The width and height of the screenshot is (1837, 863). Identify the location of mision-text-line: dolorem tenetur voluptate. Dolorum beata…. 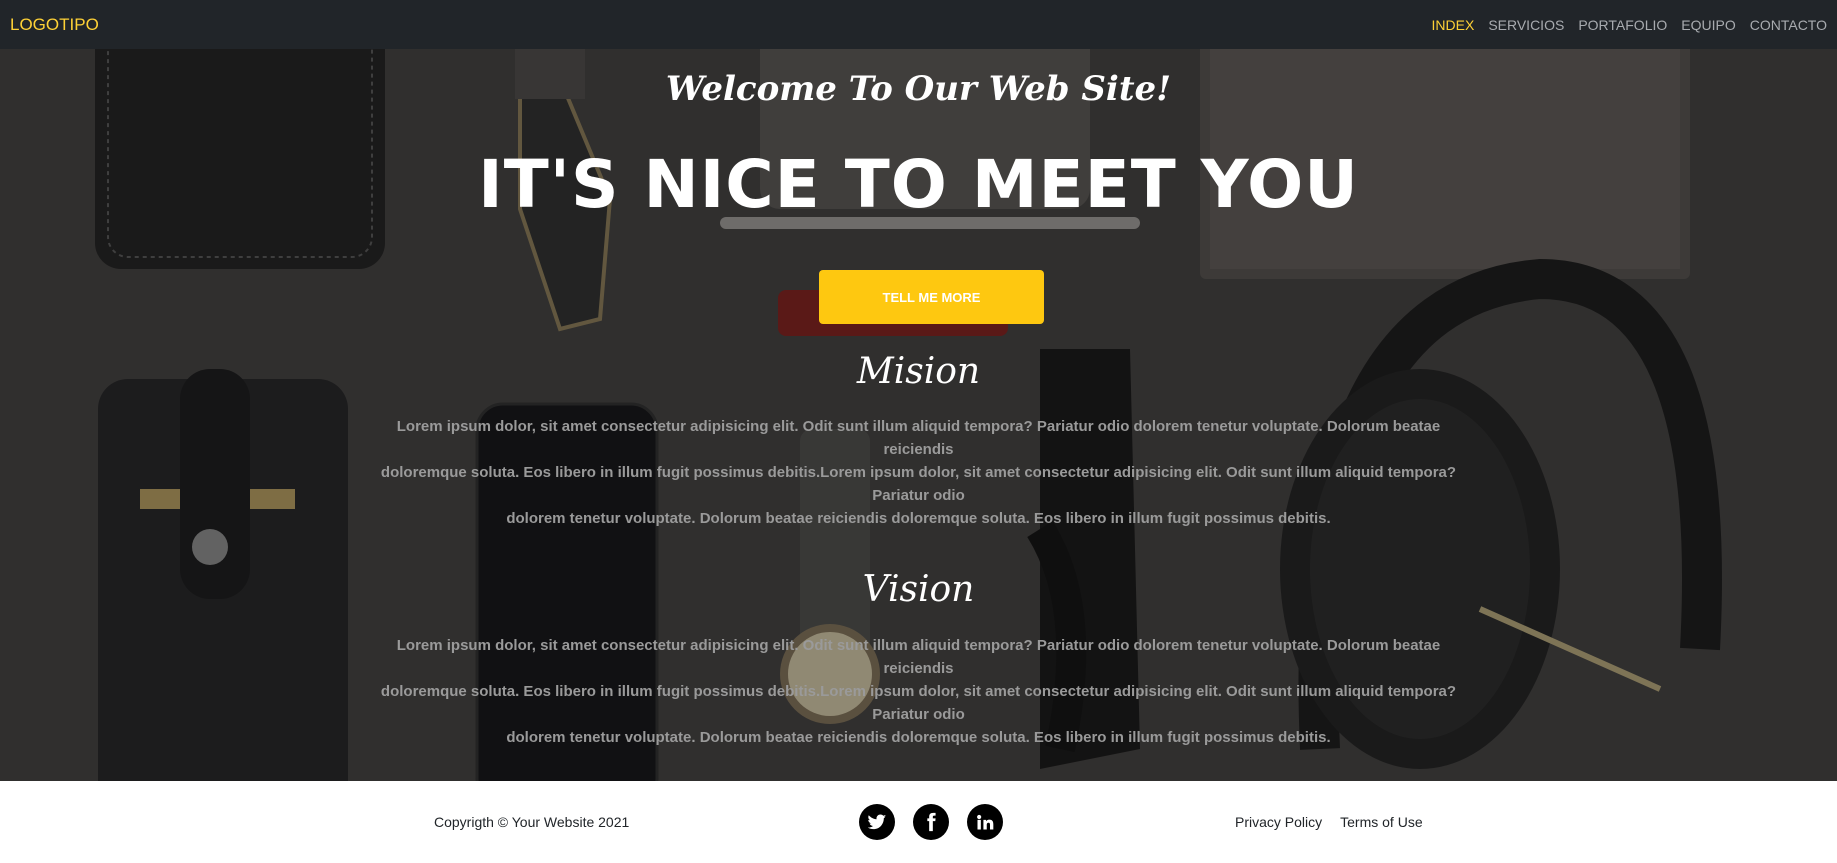
(918, 518).